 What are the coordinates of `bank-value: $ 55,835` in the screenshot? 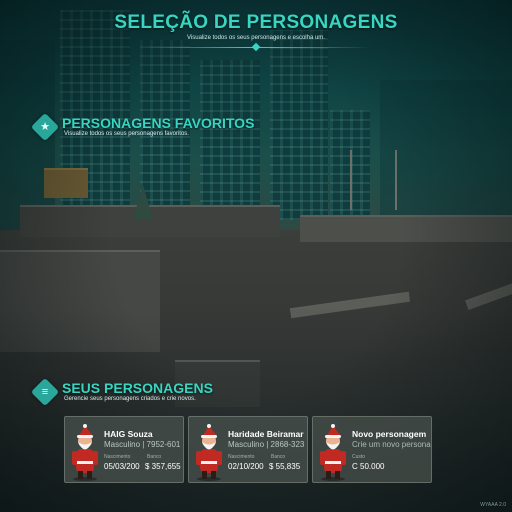 It's located at (285, 466).